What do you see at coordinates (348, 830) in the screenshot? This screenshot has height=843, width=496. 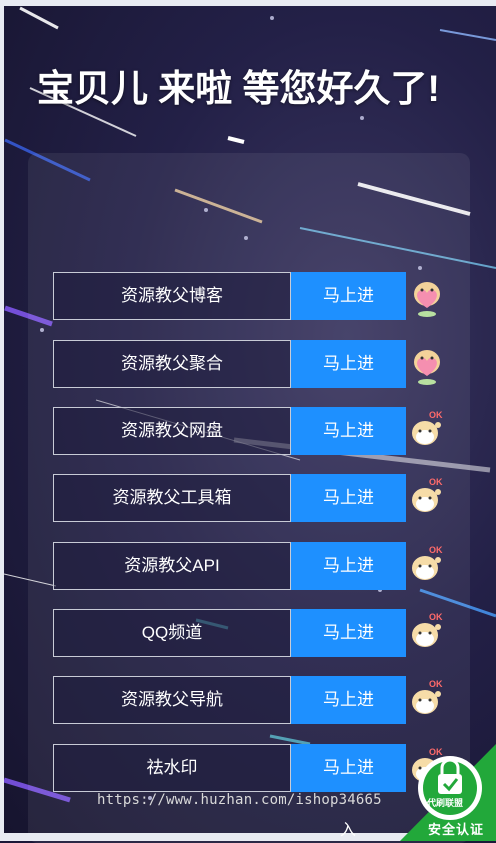 I see `footer-text-fragment: 入` at bounding box center [348, 830].